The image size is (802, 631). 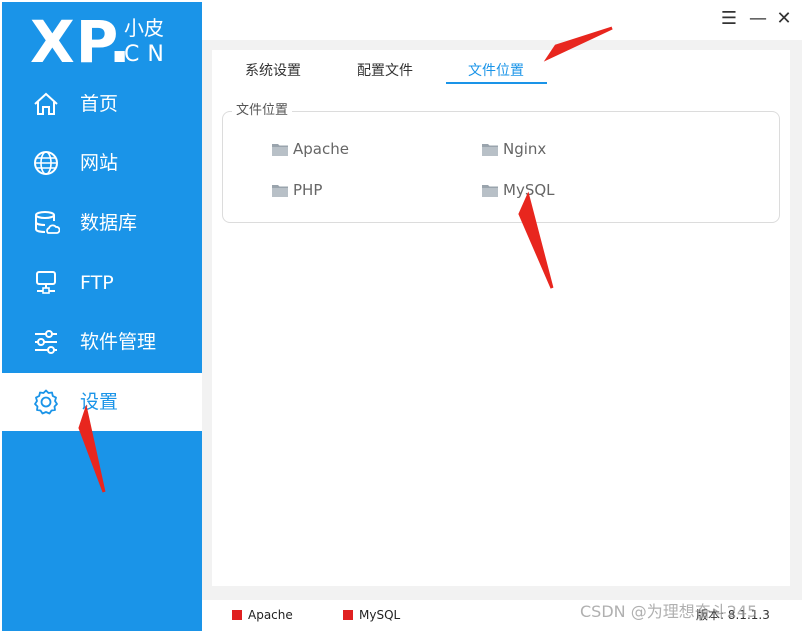 What do you see at coordinates (385, 71) in the screenshot?
I see `tab-config-files: 配置文件` at bounding box center [385, 71].